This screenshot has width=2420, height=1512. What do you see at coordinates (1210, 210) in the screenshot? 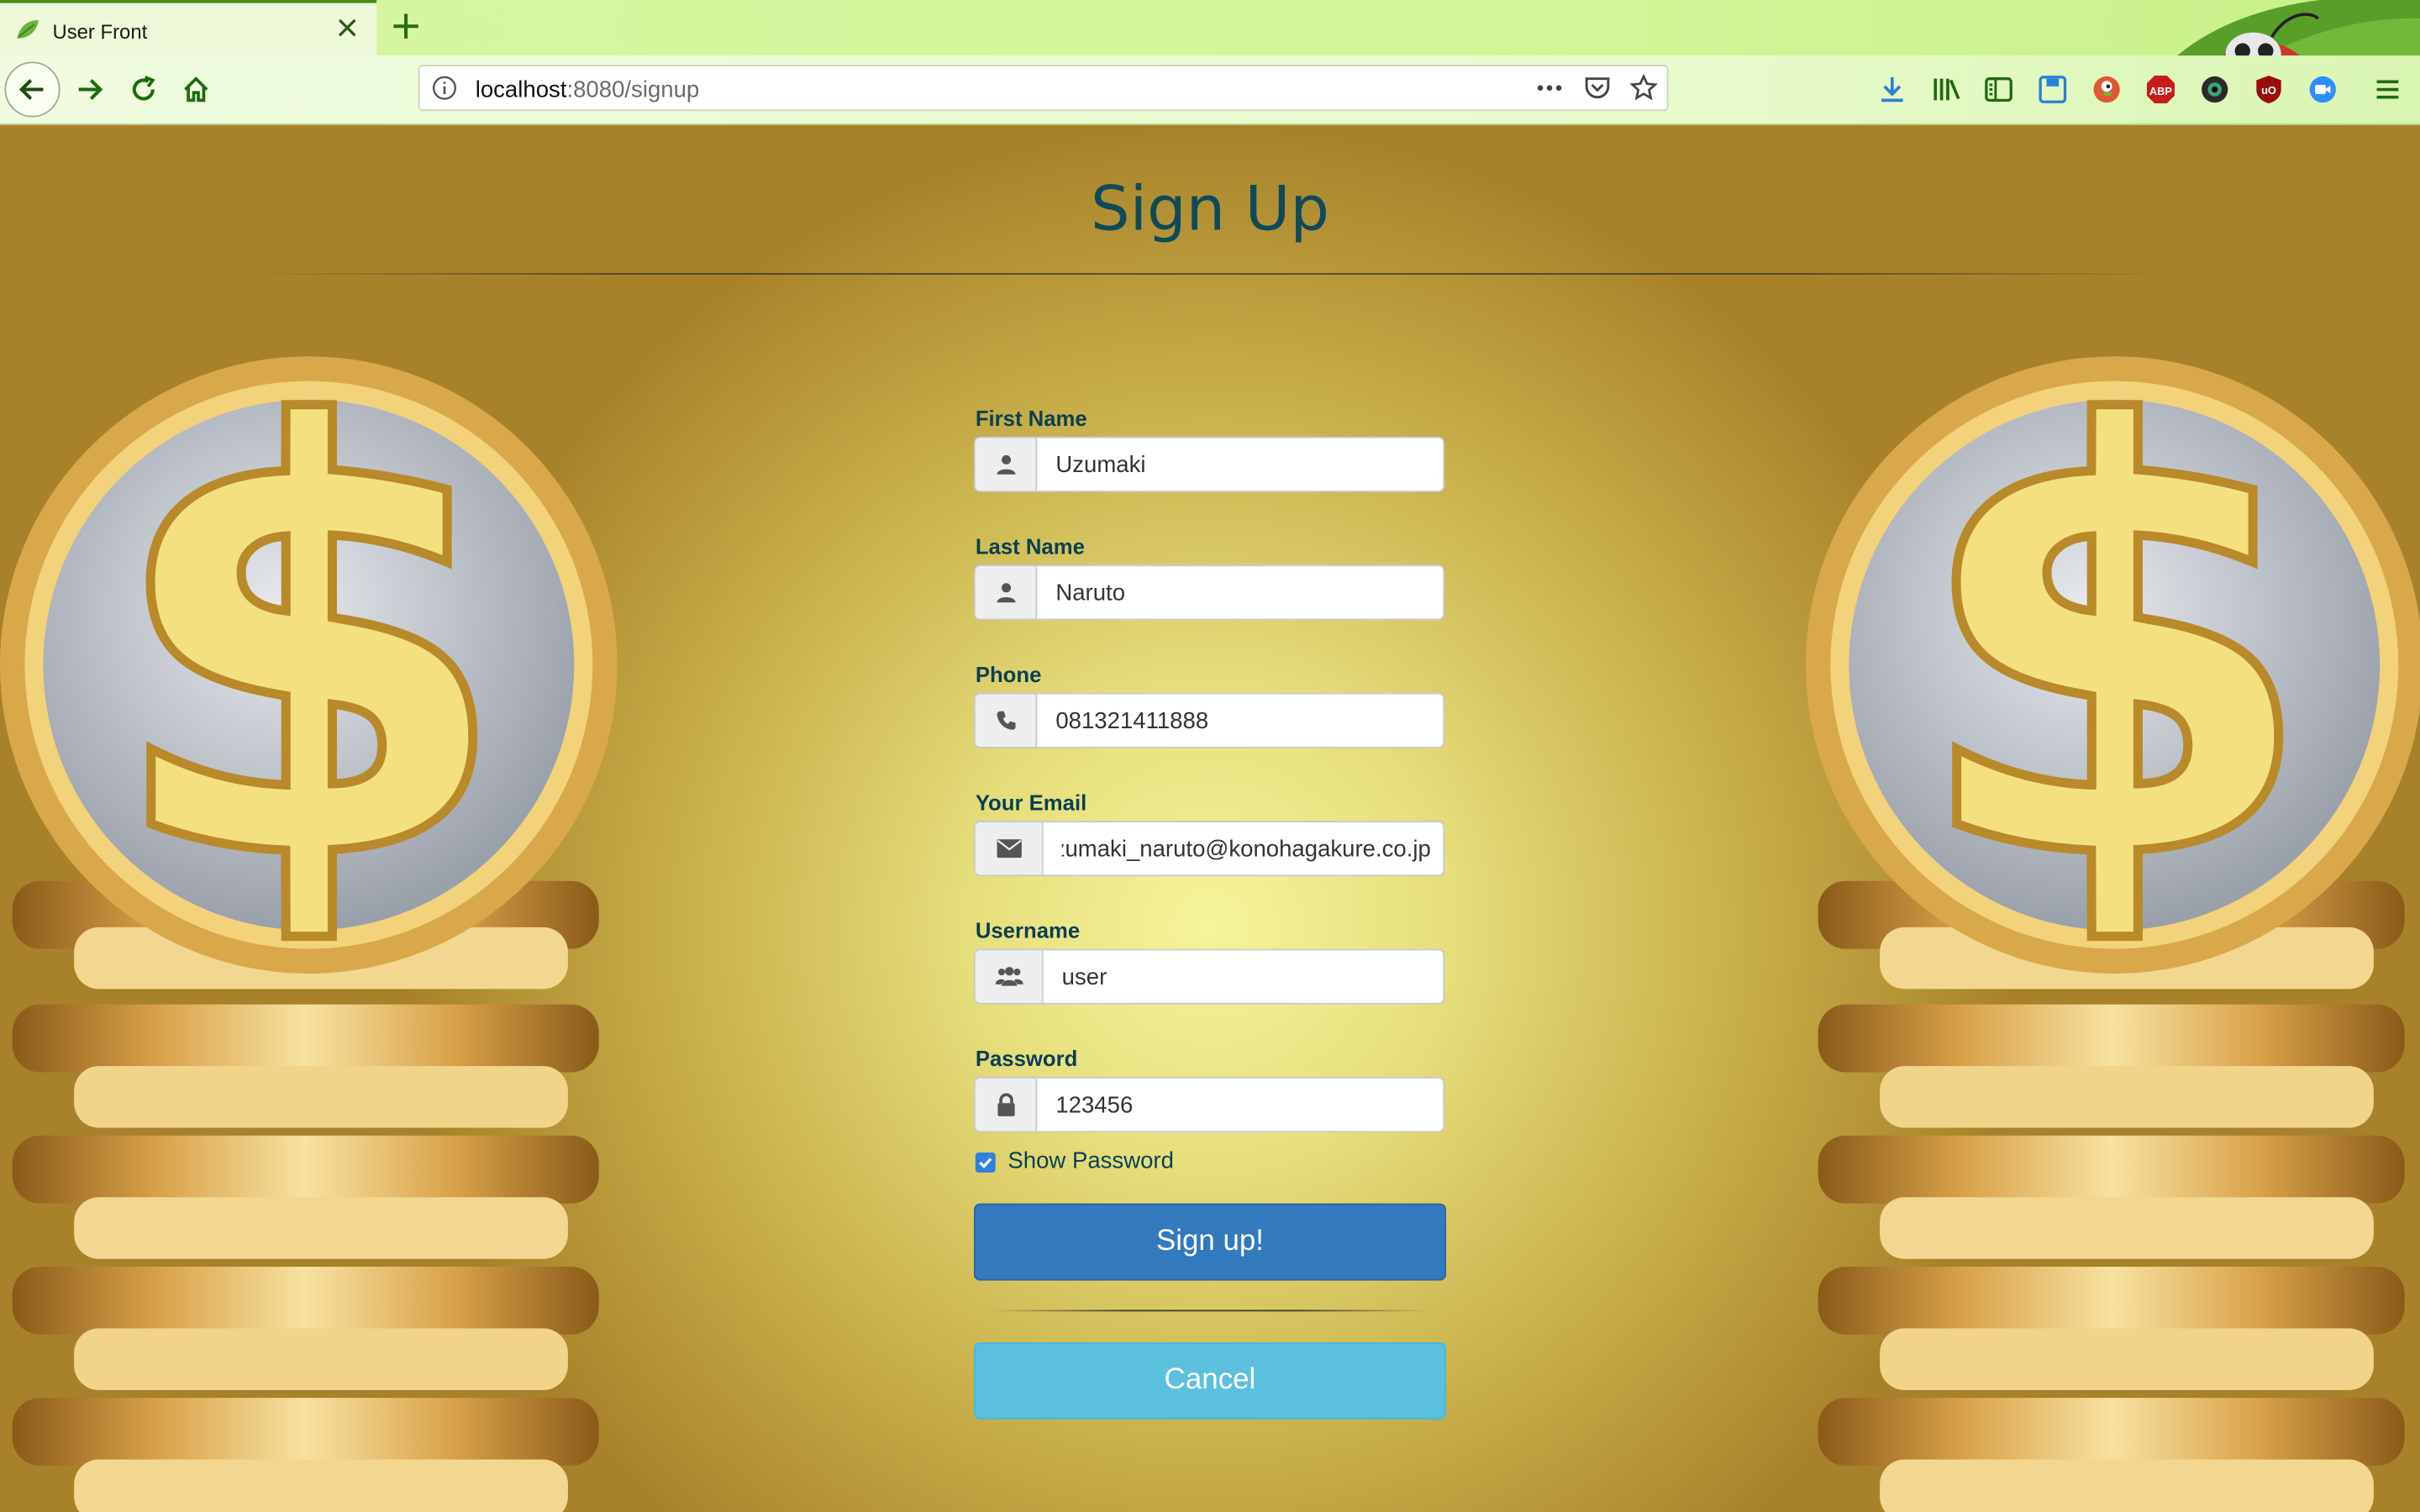
I see `page-title: Sign Up` at bounding box center [1210, 210].